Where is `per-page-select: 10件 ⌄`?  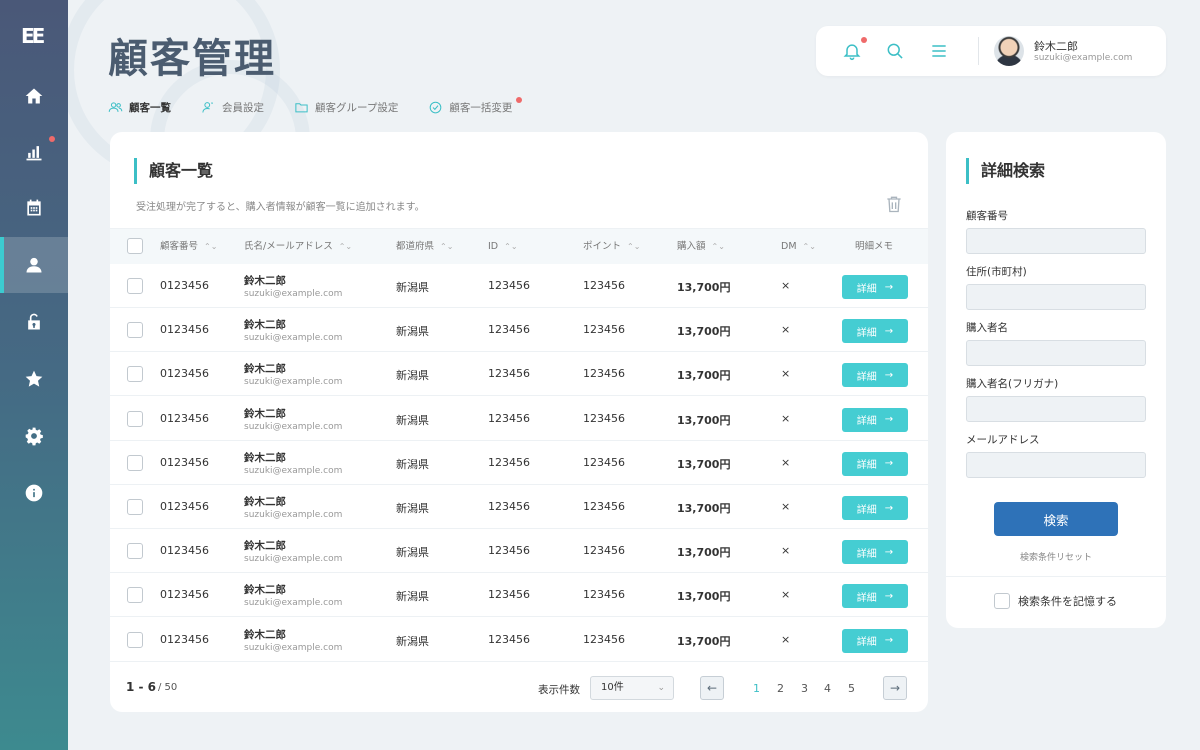 per-page-select: 10件 ⌄ is located at coordinates (632, 688).